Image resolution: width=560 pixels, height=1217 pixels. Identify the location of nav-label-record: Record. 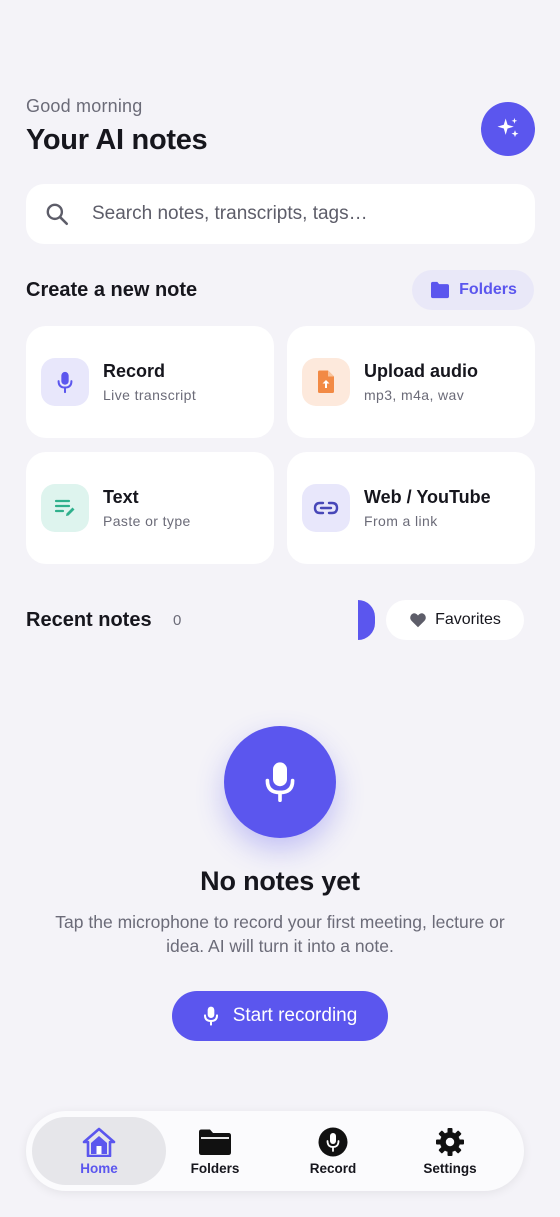
(333, 1168).